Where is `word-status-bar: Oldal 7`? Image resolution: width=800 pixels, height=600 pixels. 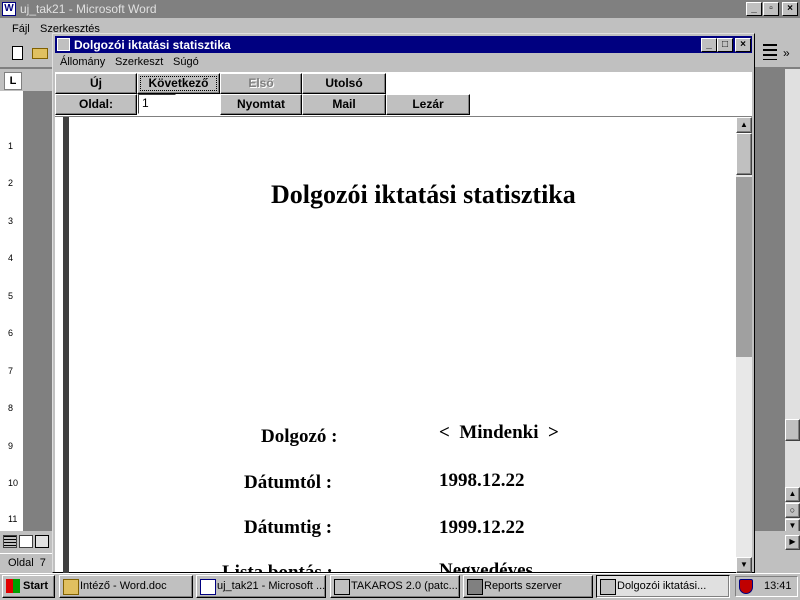 word-status-bar: Oldal 7 is located at coordinates (26, 563).